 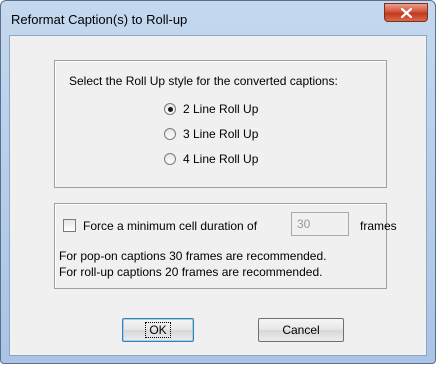 I want to click on ok-button: OK, so click(x=158, y=330).